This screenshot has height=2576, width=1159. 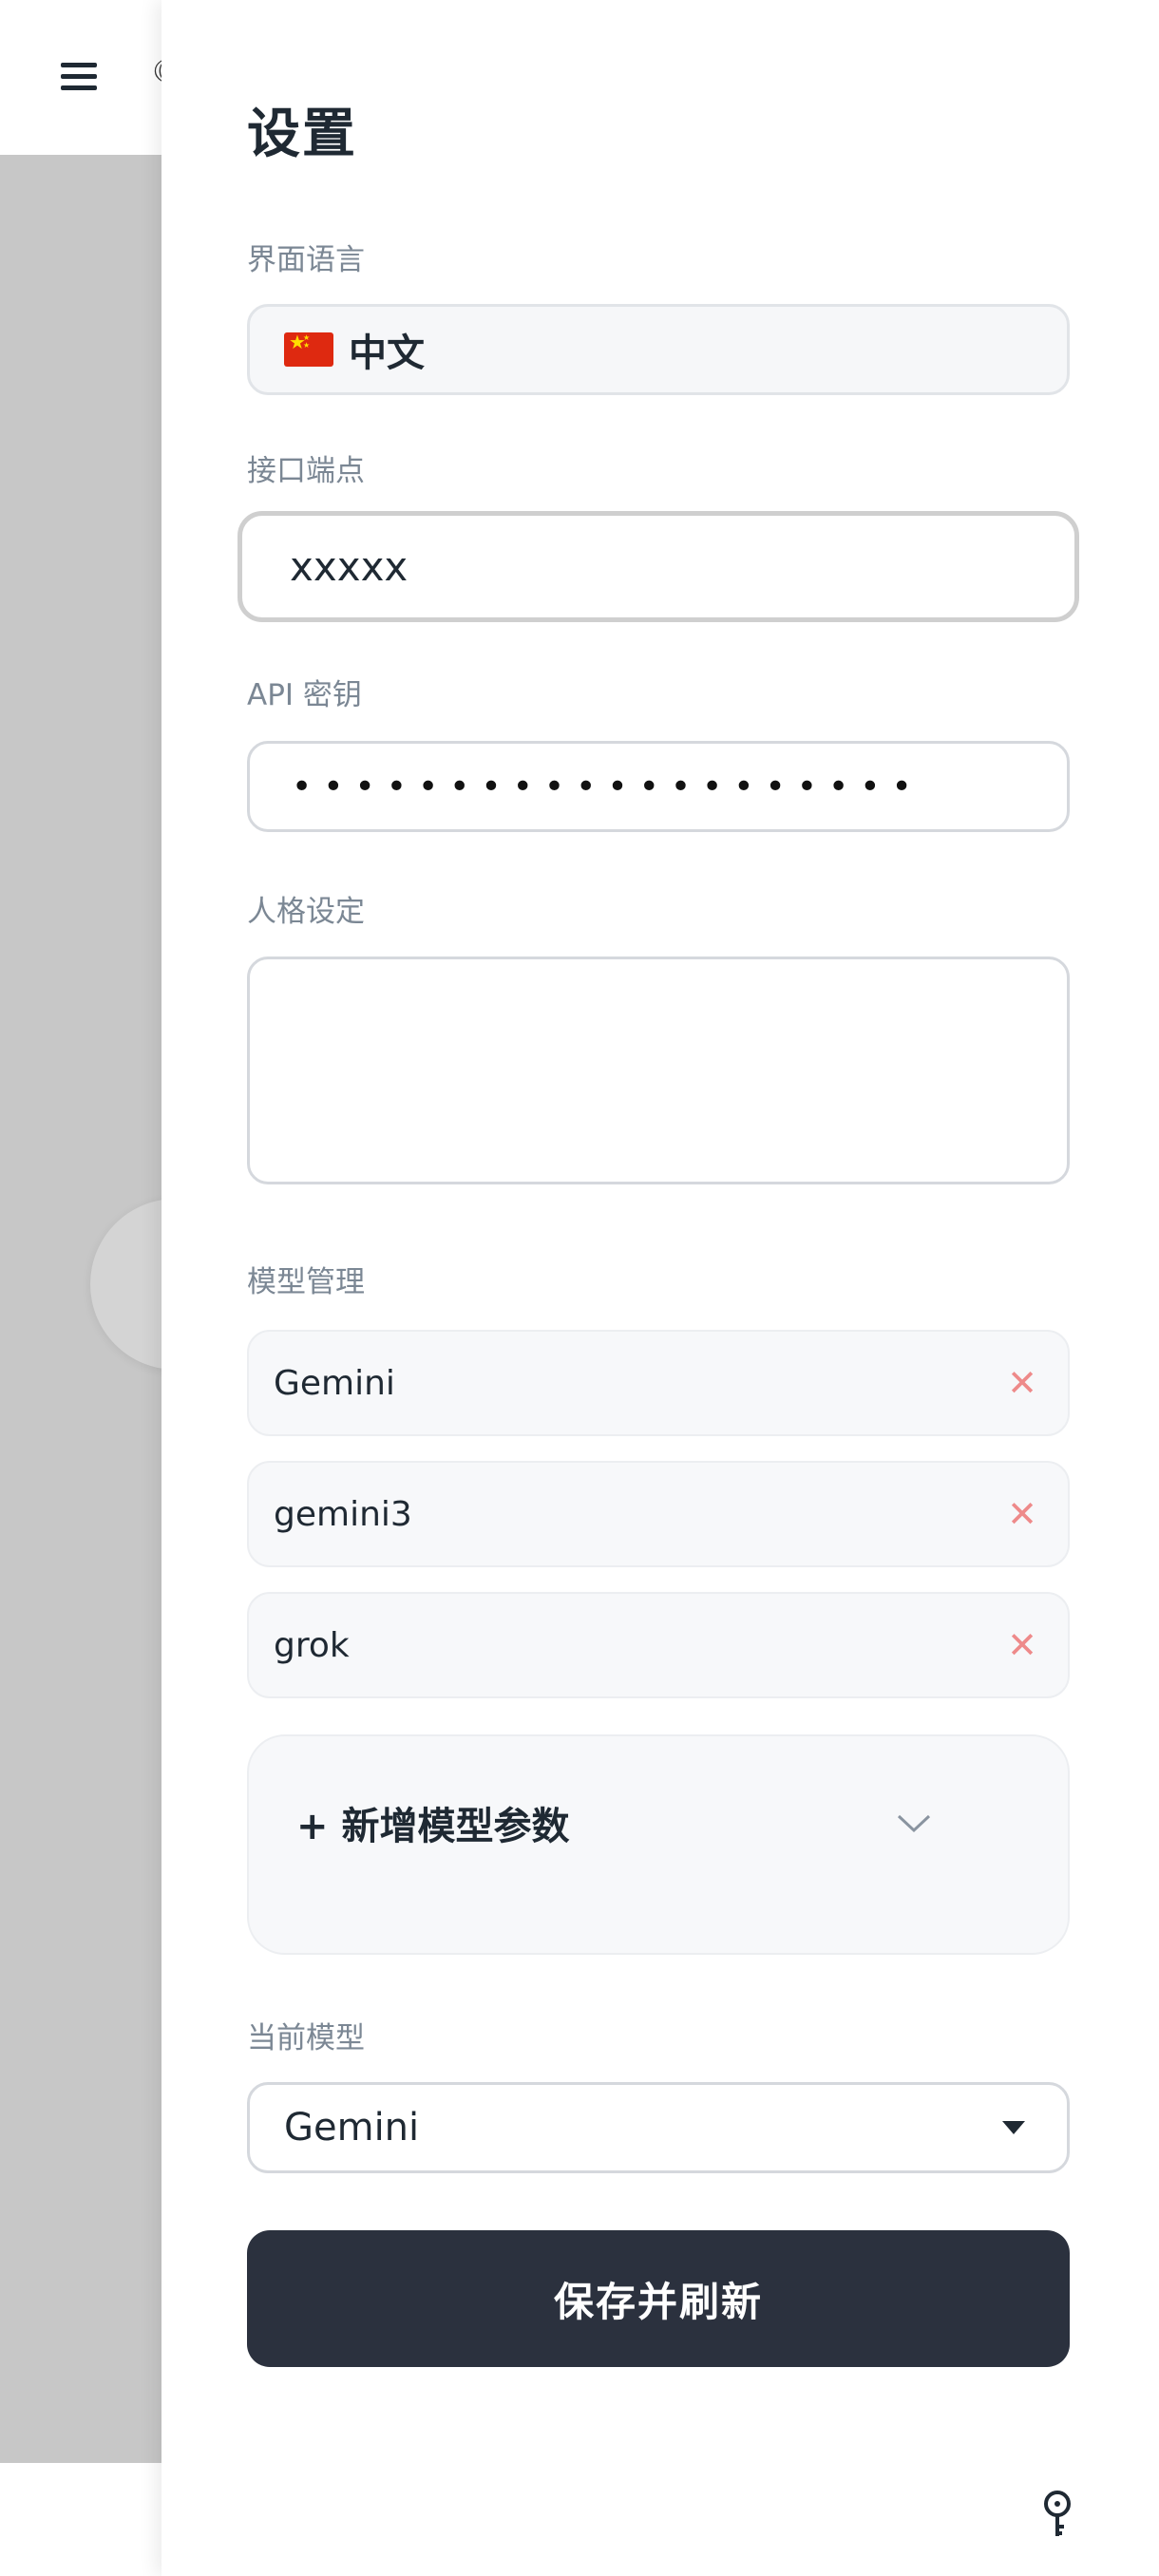 I want to click on current-model-label: 当前模型, so click(x=306, y=2038).